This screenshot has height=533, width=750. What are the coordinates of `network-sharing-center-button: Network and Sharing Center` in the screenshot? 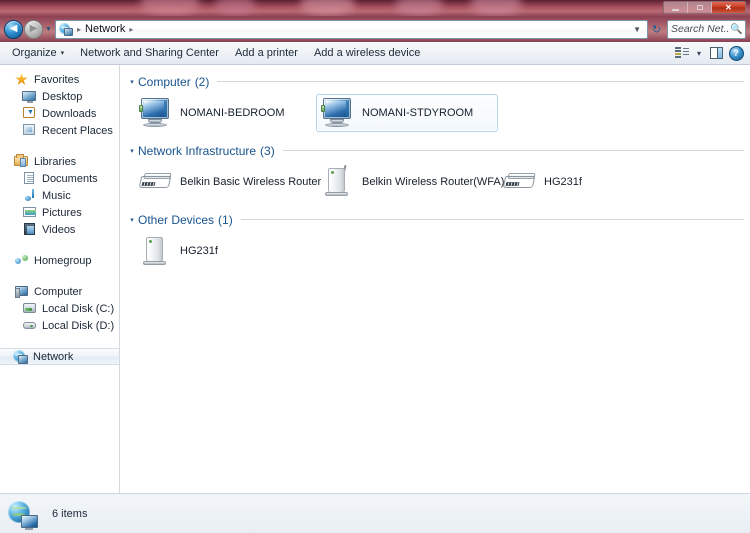 It's located at (149, 53).